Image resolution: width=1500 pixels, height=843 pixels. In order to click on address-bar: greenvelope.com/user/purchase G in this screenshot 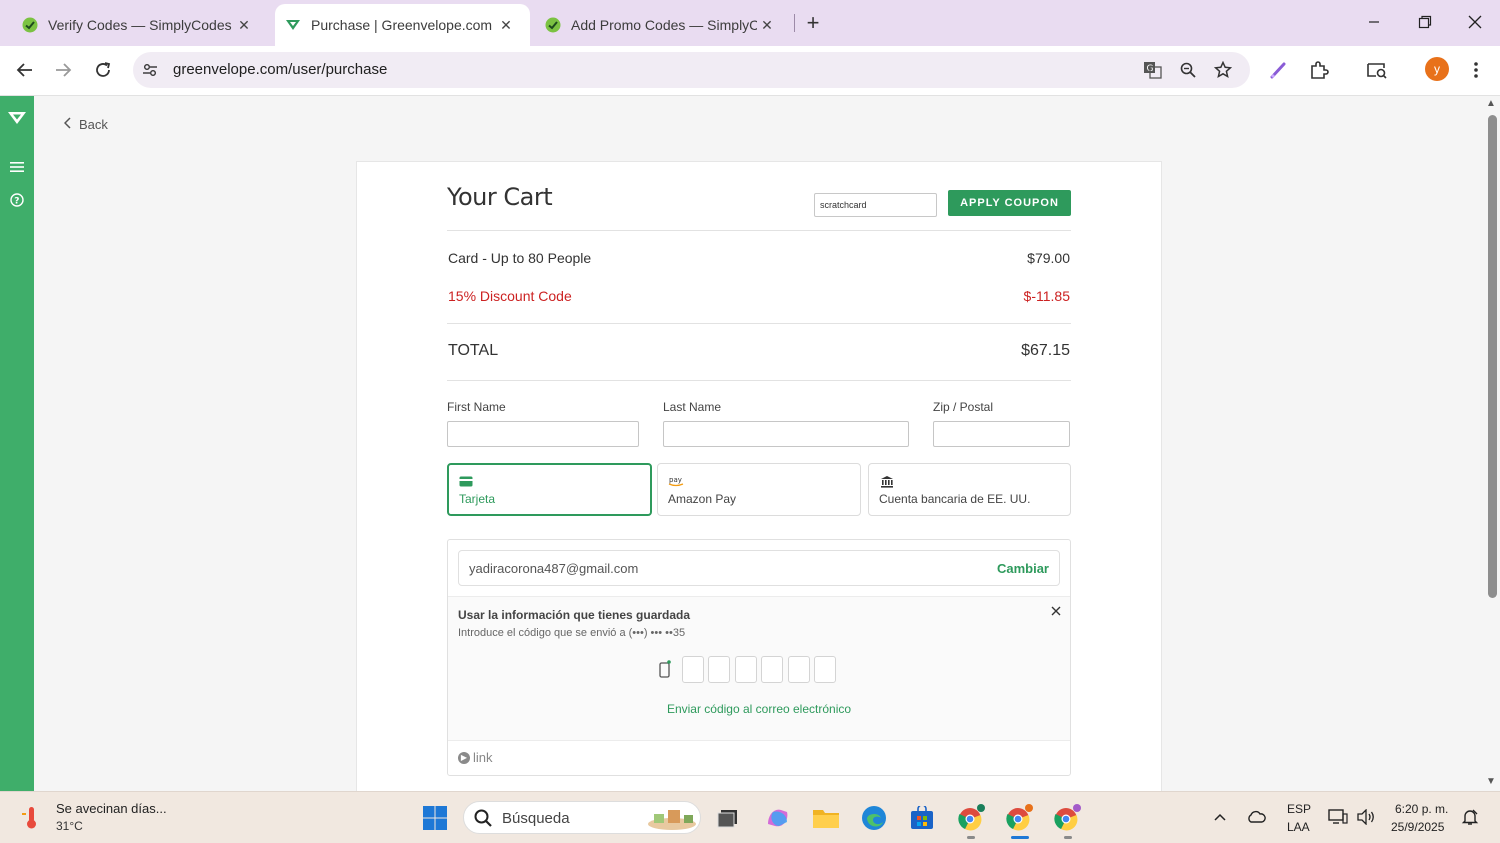, I will do `click(691, 70)`.